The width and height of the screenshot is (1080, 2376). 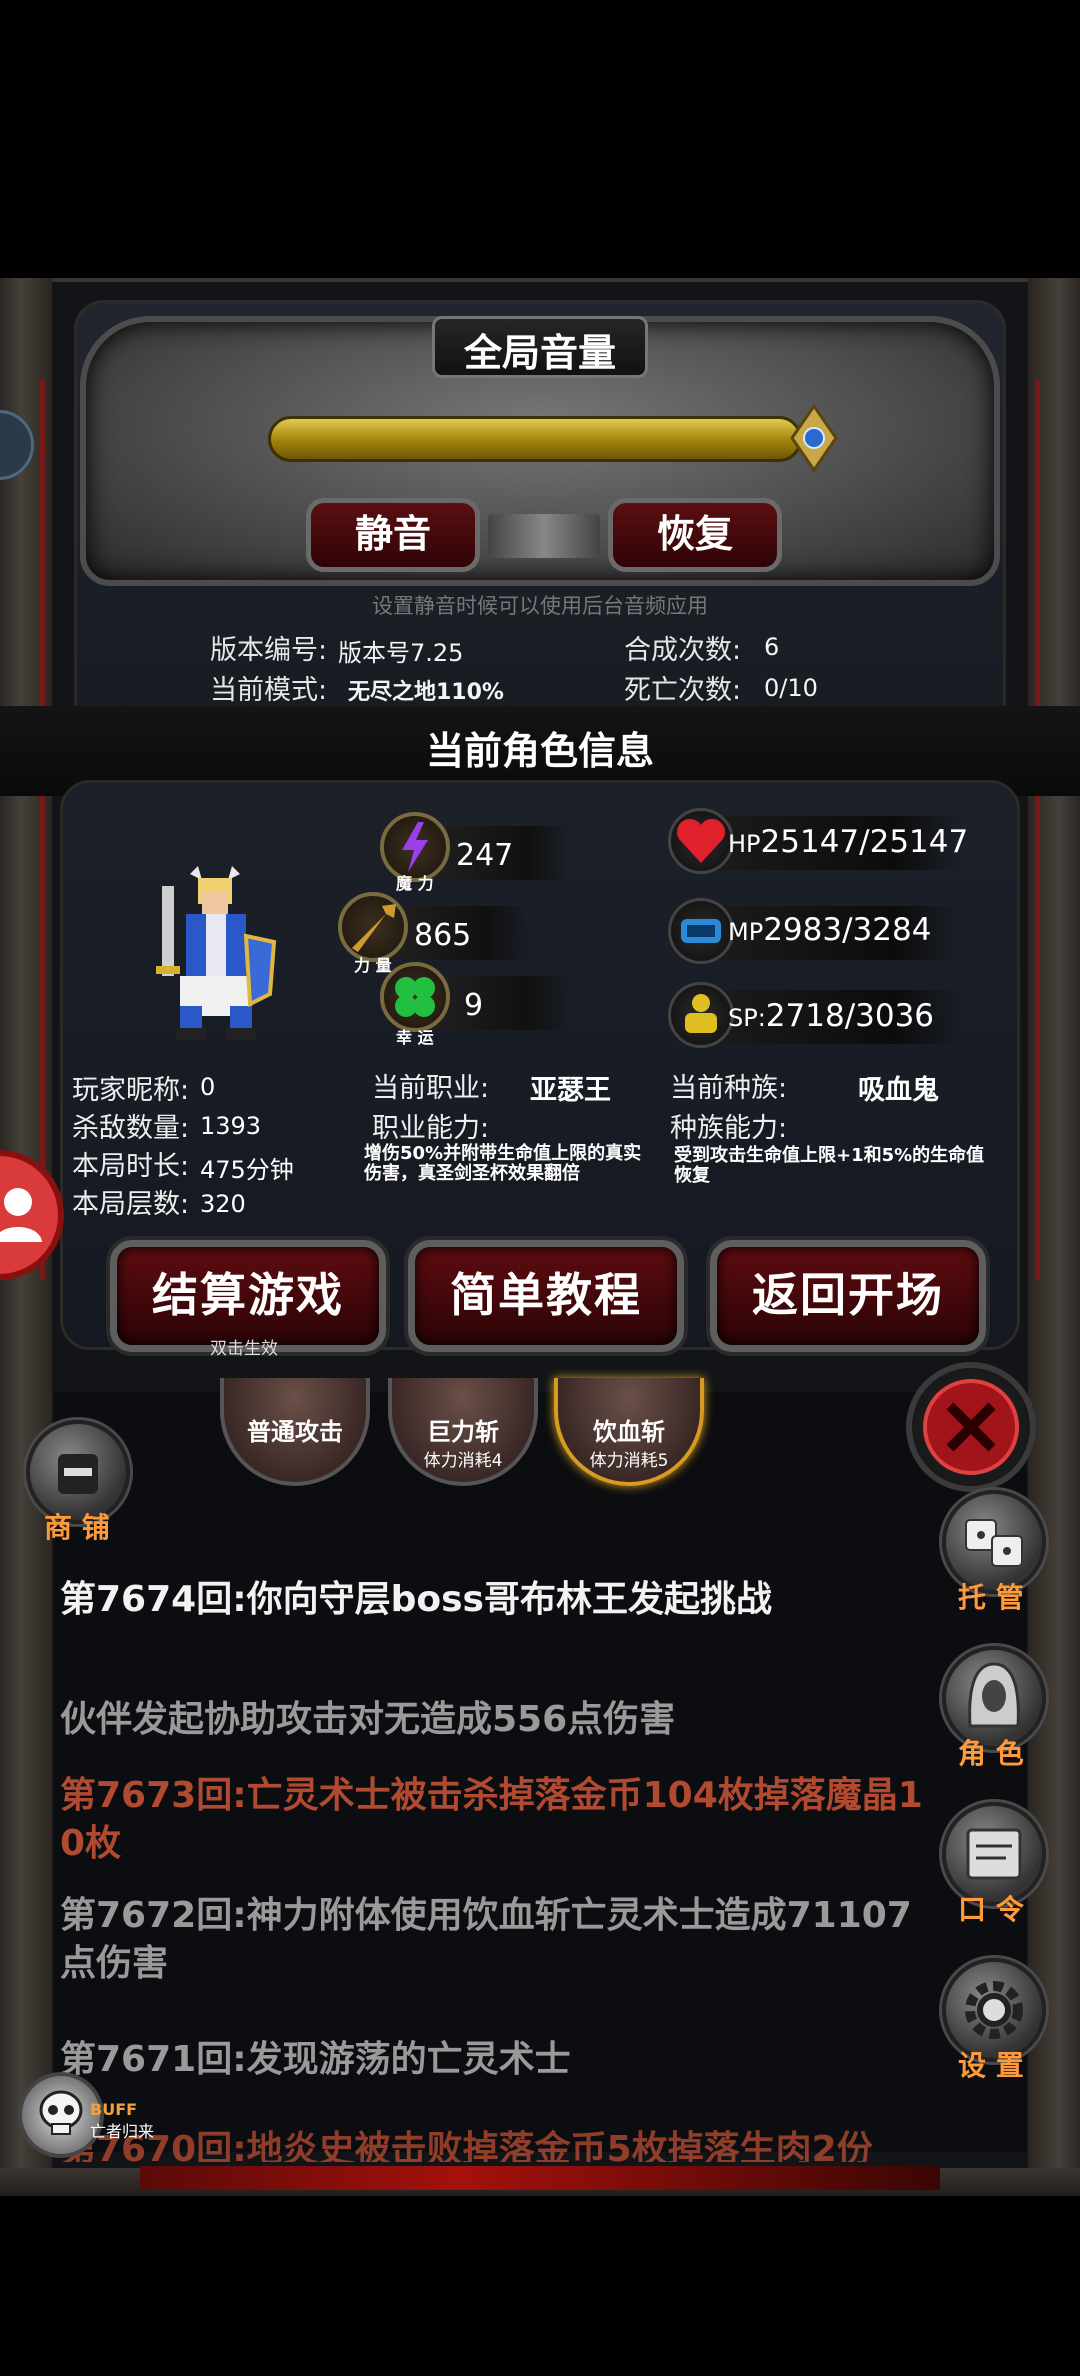 What do you see at coordinates (131, 1090) in the screenshot?
I see `nickname-label: 玩家昵称:` at bounding box center [131, 1090].